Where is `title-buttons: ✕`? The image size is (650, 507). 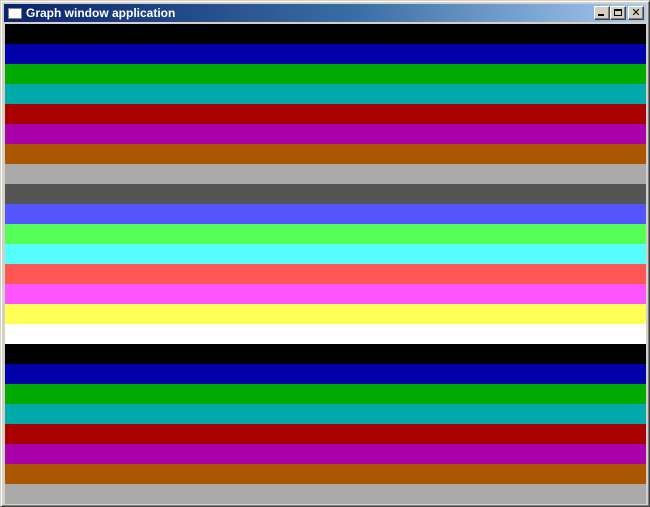
title-buttons: ✕ is located at coordinates (619, 13).